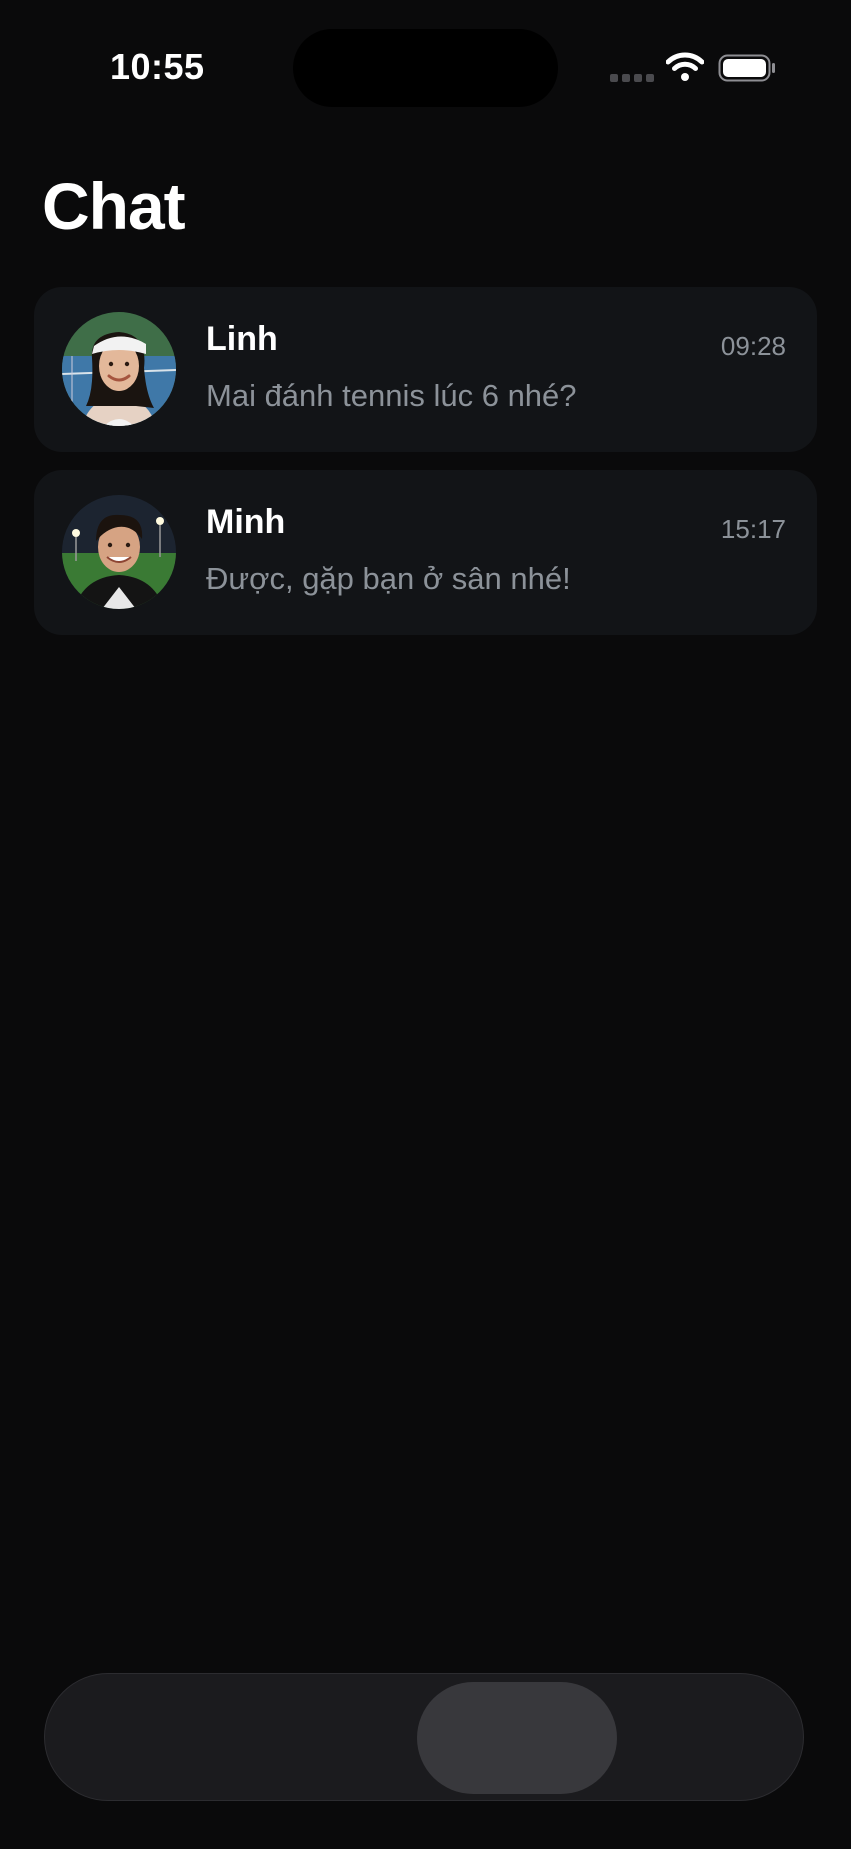 The width and height of the screenshot is (851, 1849). Describe the element at coordinates (391, 395) in the screenshot. I see `message-preview: Mai đánh tennis lúc 6 nhé?` at that location.